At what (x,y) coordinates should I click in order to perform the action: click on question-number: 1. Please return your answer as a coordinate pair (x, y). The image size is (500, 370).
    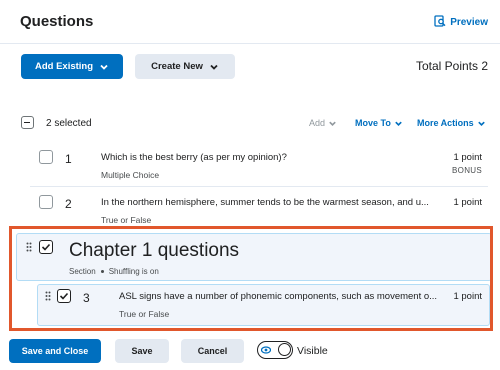
    Looking at the image, I should click on (68, 159).